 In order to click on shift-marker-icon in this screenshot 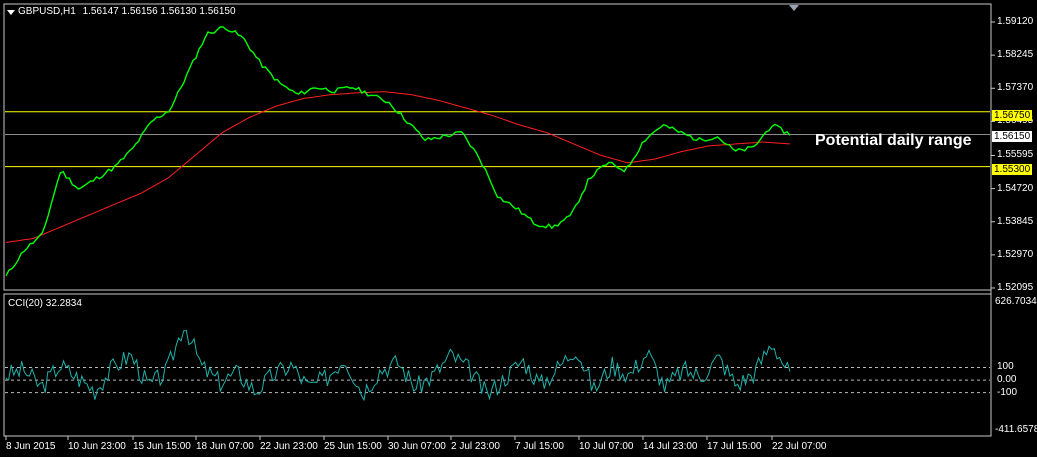, I will do `click(794, 8)`.